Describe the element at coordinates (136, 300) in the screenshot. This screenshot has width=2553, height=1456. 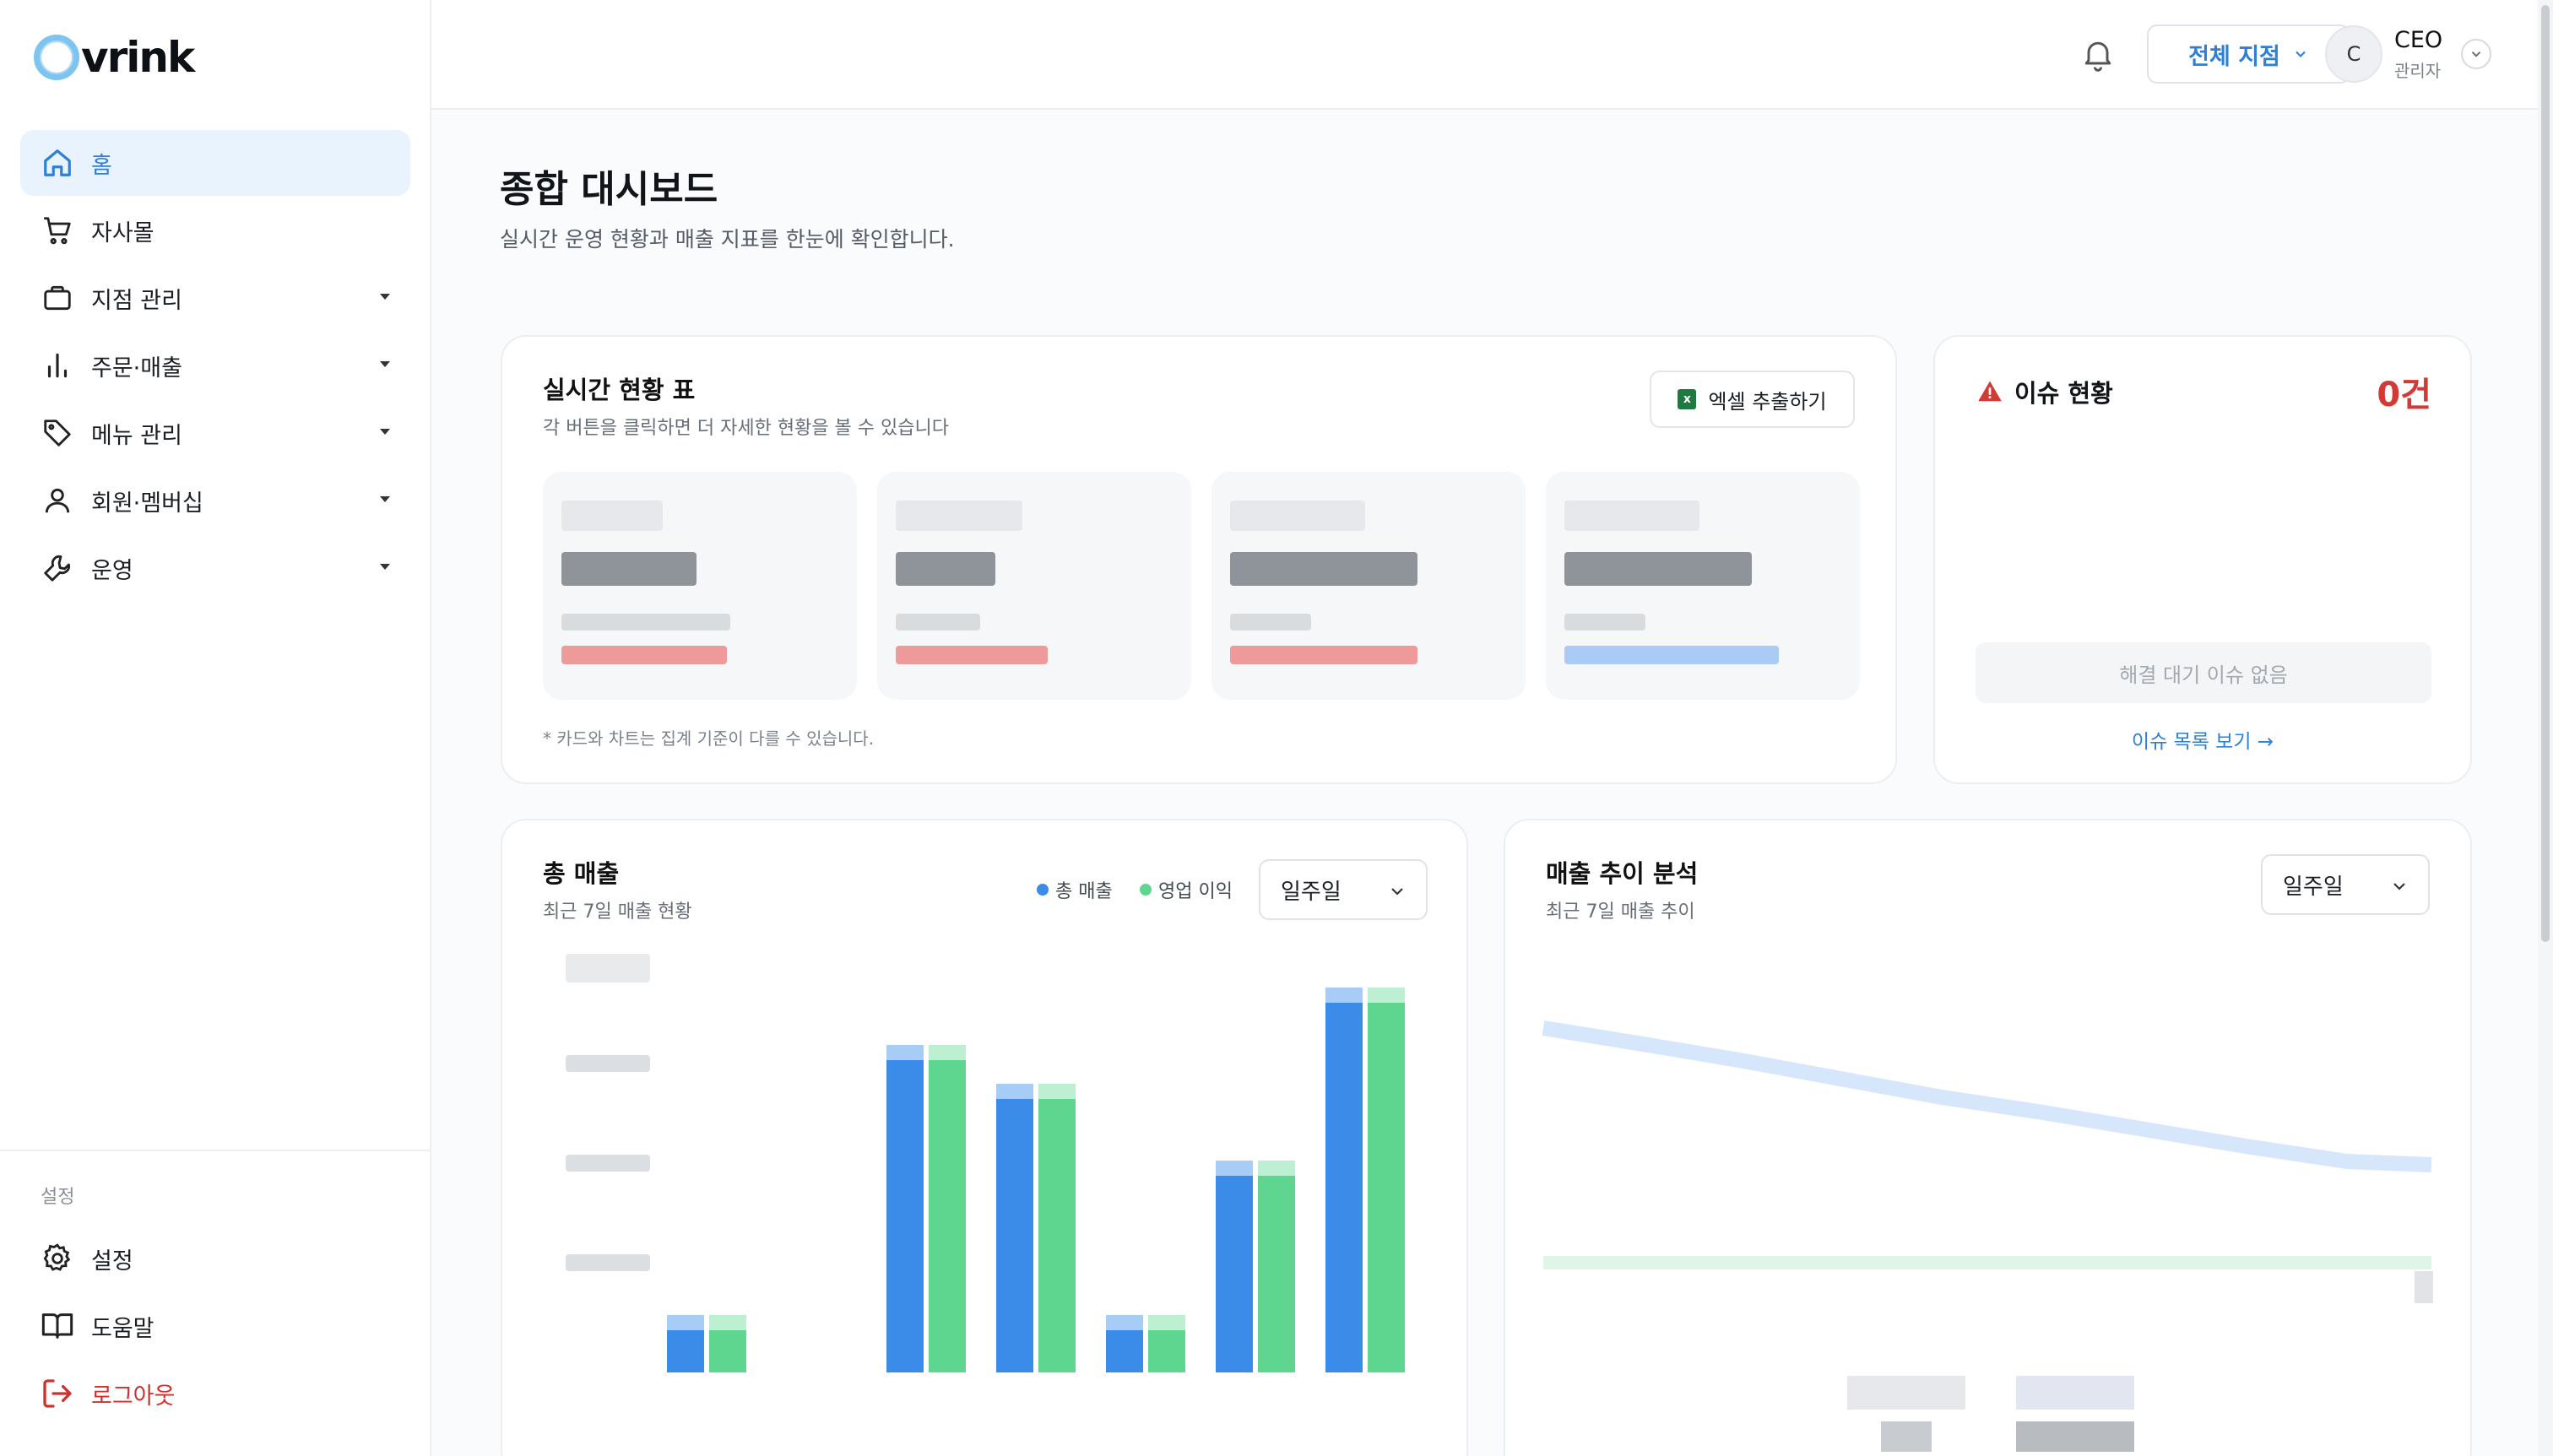
I see `sidebar-item-label: 지점 관리` at that location.